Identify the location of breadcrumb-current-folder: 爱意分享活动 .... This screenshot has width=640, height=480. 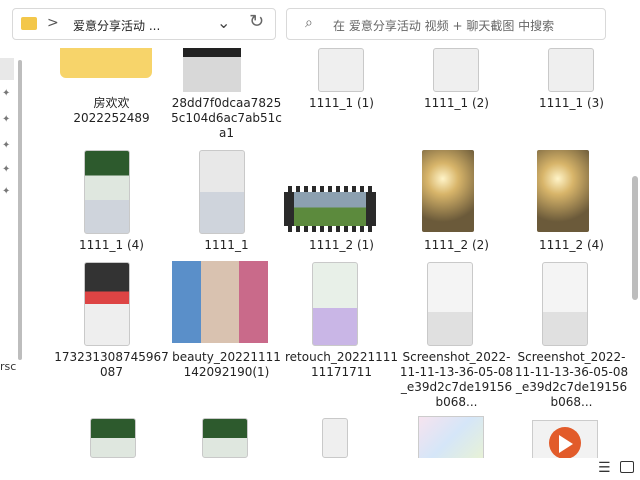
(116, 25).